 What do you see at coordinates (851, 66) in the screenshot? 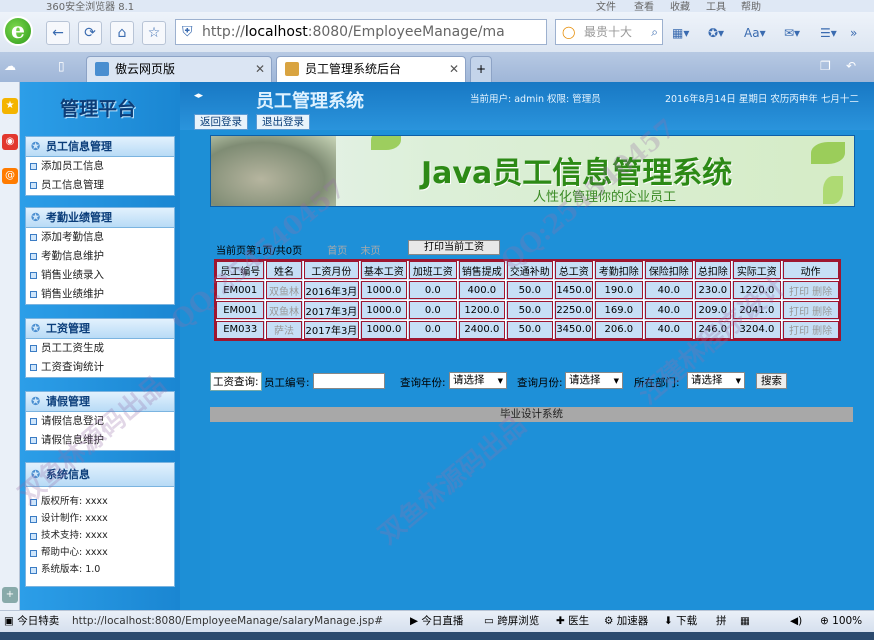
I see `undo-close-icon: ↶` at bounding box center [851, 66].